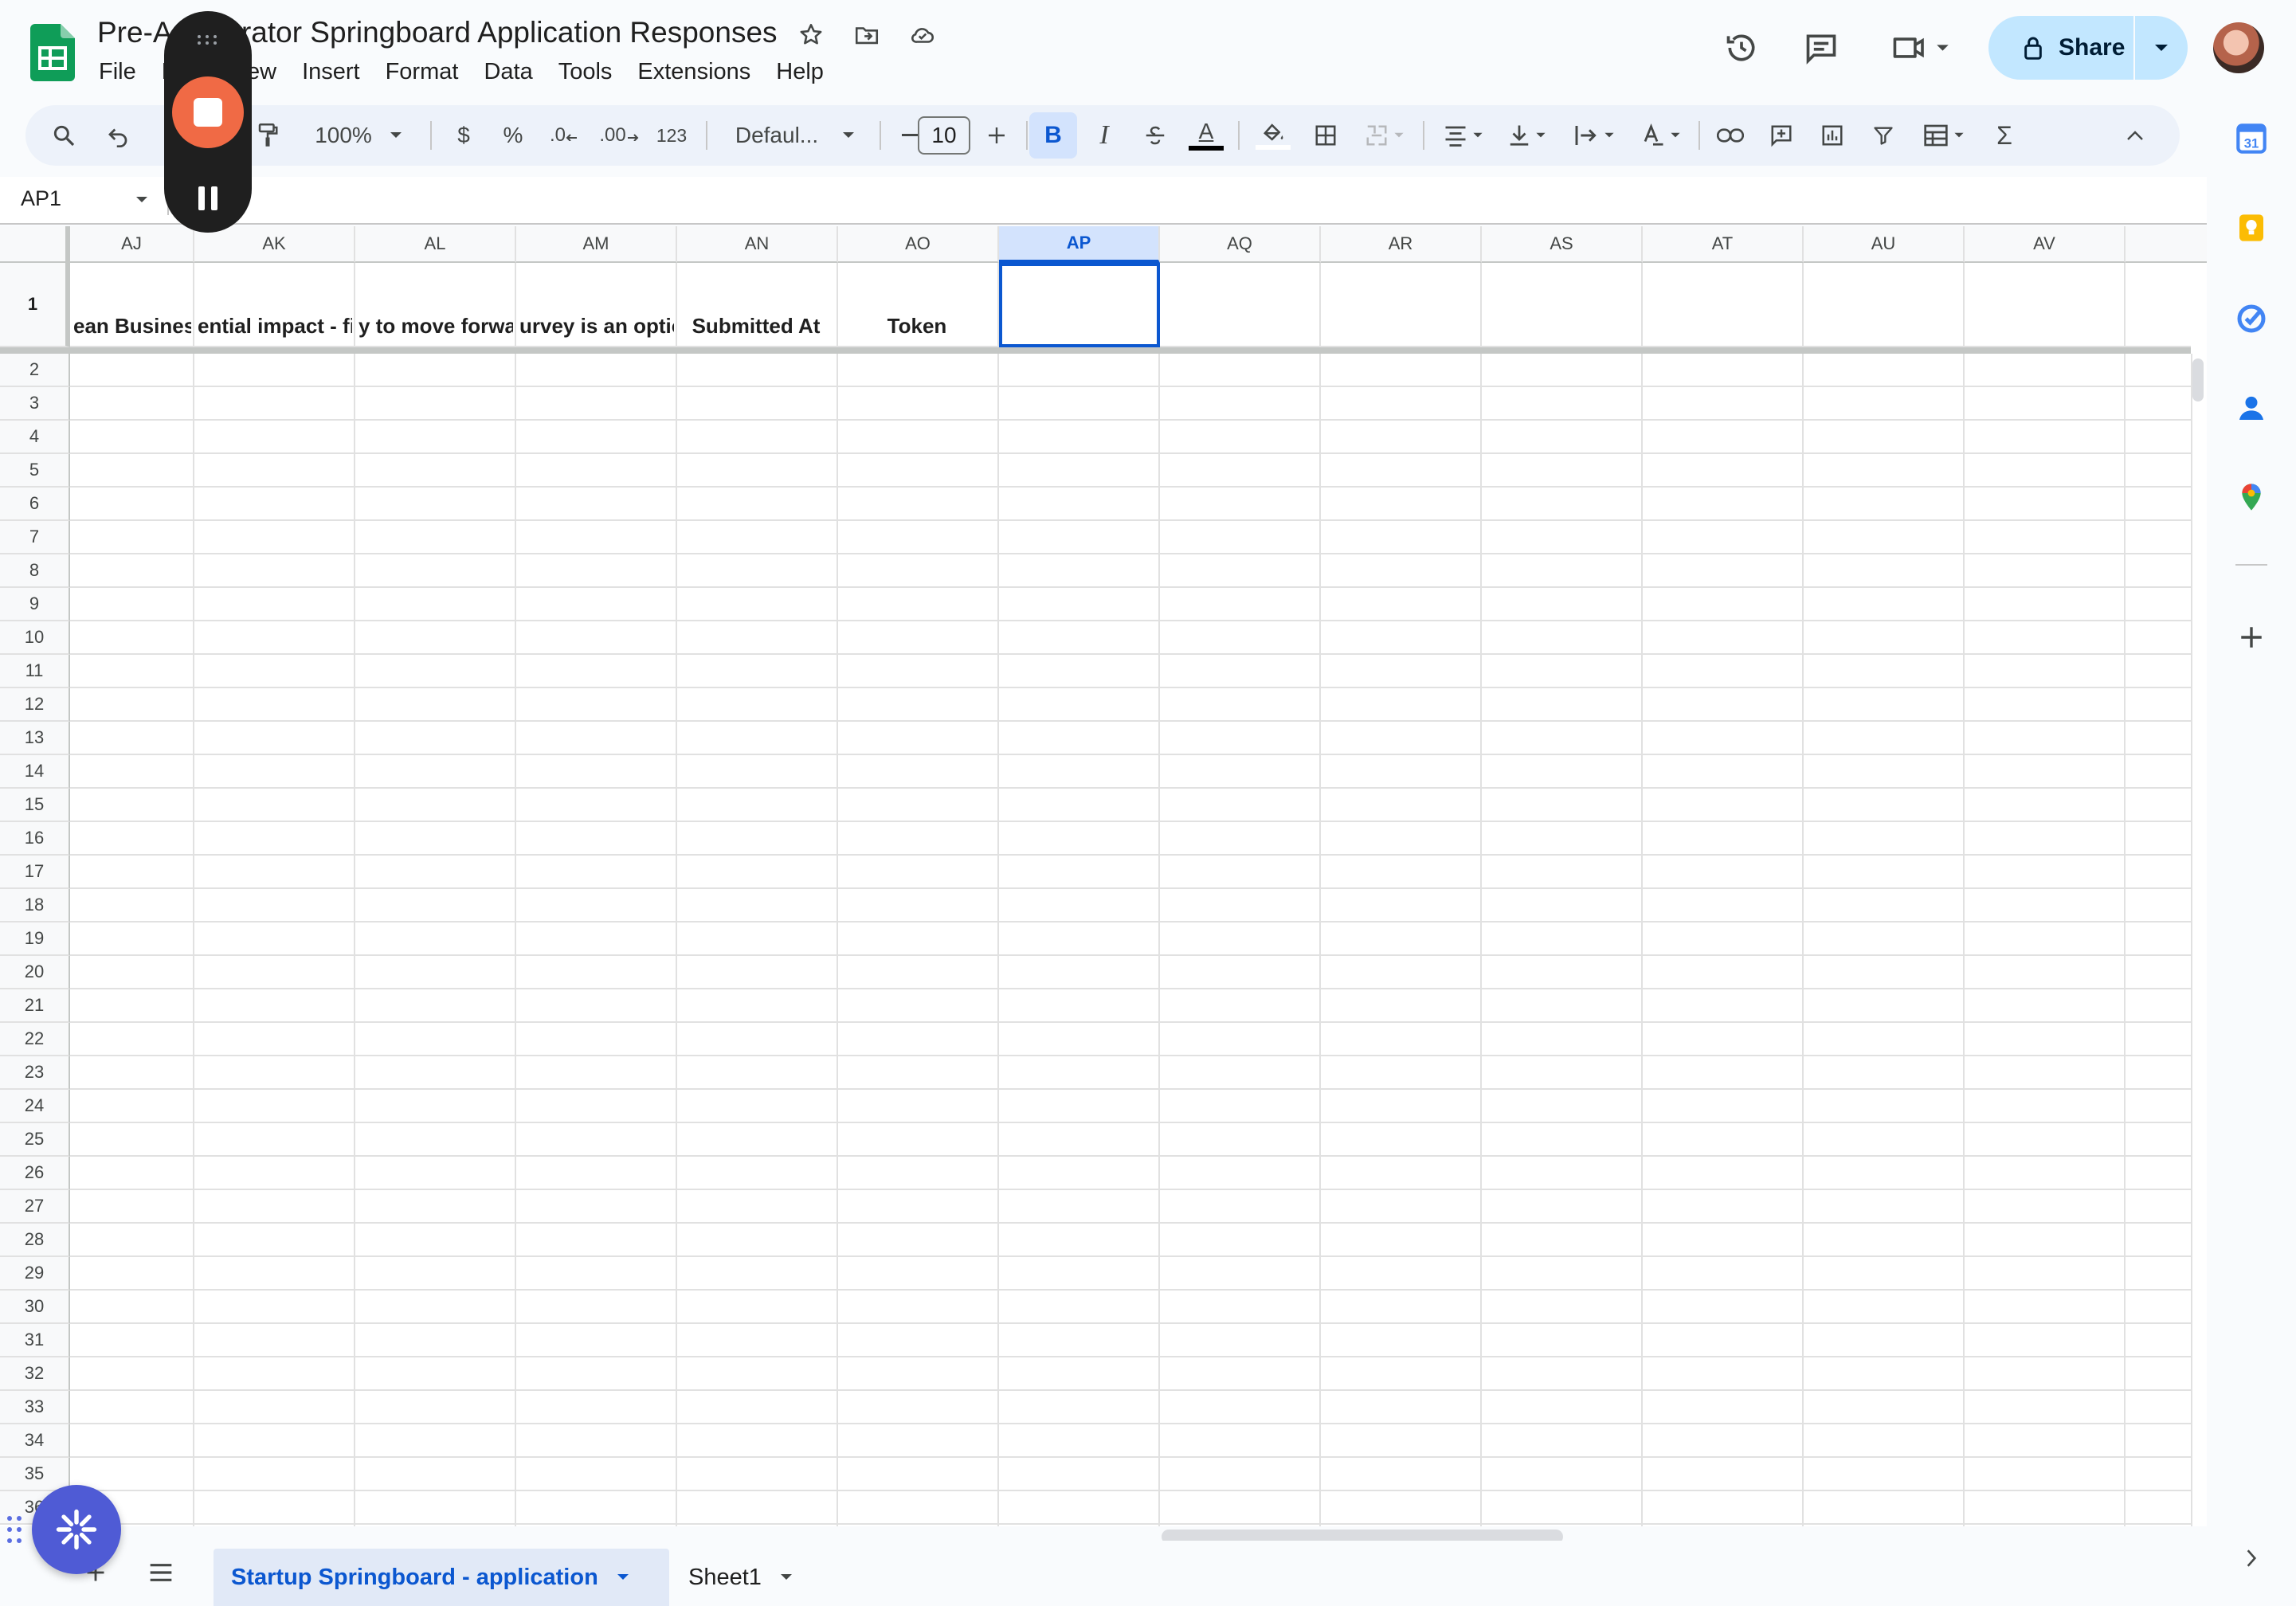  I want to click on menu-tools: Tools, so click(585, 72).